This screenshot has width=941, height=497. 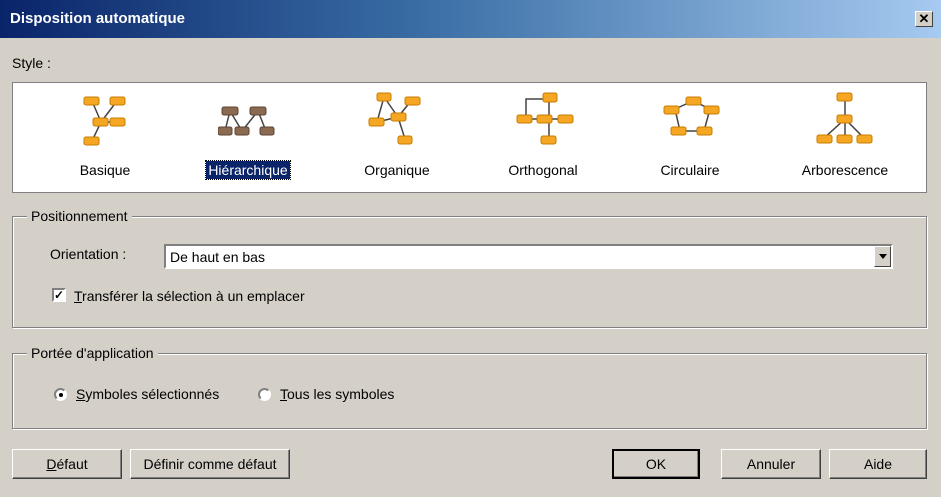 I want to click on scope-title: Portée d'application, so click(x=92, y=353).